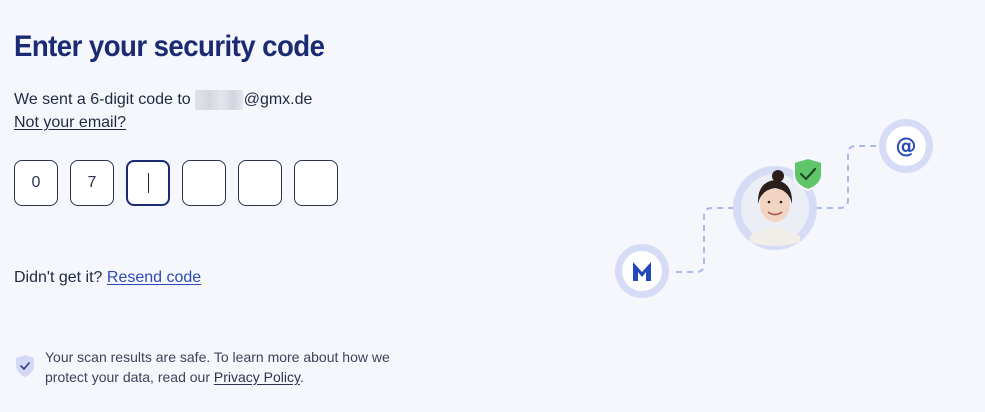 The width and height of the screenshot is (985, 412). I want to click on not-your-email-link: Not your email?, so click(70, 123).